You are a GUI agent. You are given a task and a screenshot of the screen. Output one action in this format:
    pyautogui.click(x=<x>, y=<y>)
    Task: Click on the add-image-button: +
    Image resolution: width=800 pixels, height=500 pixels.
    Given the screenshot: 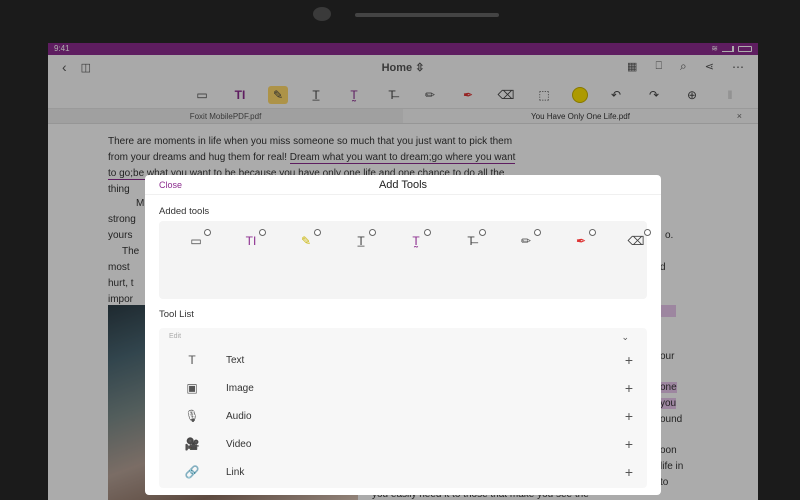 What is the action you would take?
    pyautogui.click(x=629, y=388)
    